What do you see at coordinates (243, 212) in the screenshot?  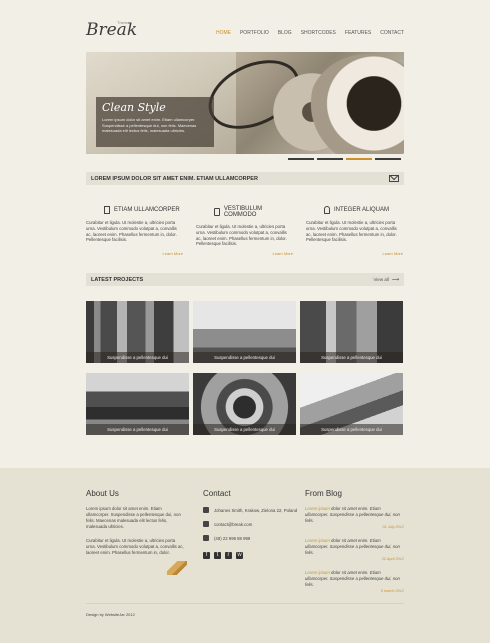 I see `feature-title: VESTIBULUM COMMODO` at bounding box center [243, 212].